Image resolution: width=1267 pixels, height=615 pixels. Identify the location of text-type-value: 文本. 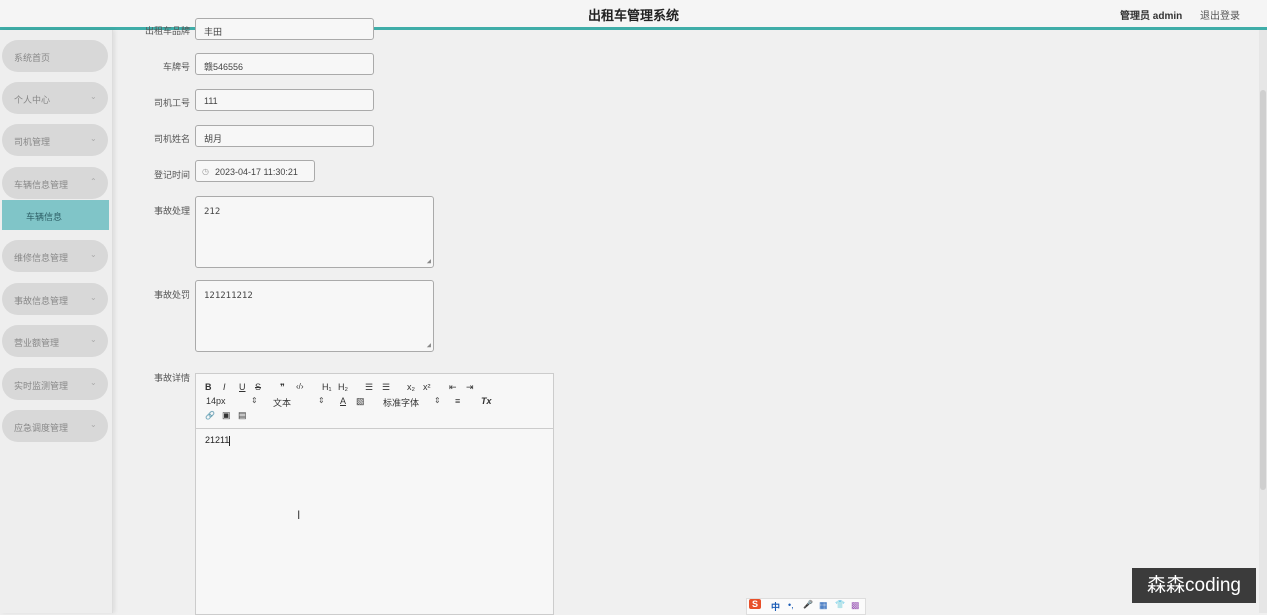
(282, 403).